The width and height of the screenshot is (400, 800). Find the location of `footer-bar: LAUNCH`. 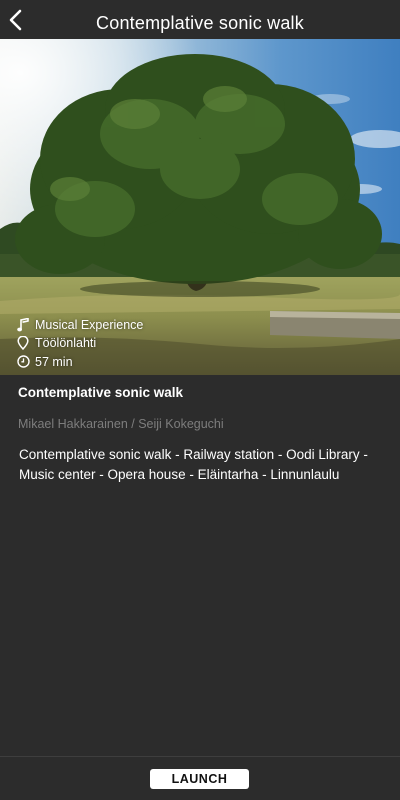

footer-bar: LAUNCH is located at coordinates (200, 778).